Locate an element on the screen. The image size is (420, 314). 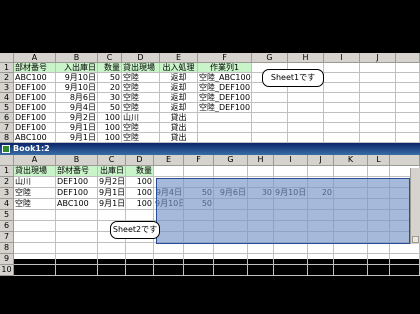
cell-k8 is located at coordinates (351, 248).